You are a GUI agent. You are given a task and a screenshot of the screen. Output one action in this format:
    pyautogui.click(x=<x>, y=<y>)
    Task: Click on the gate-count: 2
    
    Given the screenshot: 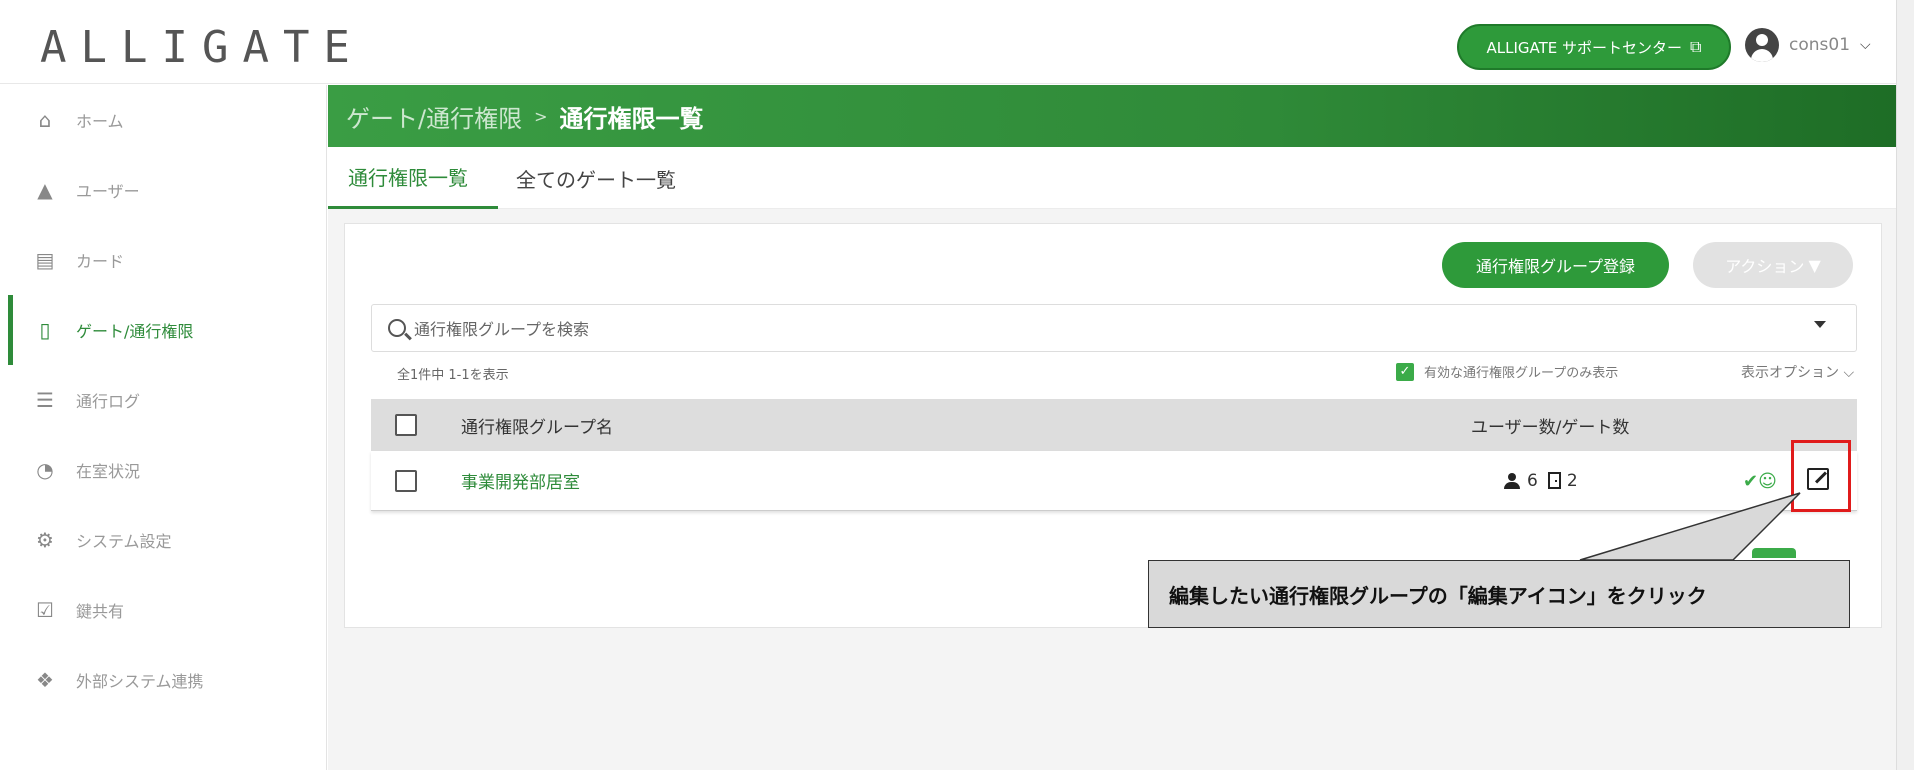 What is the action you would take?
    pyautogui.click(x=1572, y=480)
    